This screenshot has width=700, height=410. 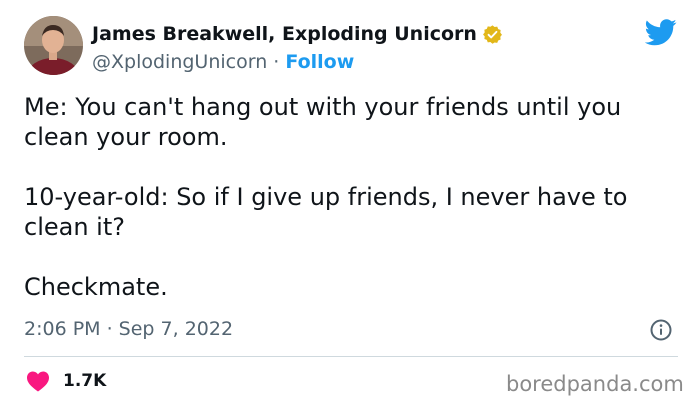 I want to click on author-name-row: James Breakwell, Exploding Unicorn, so click(x=297, y=34).